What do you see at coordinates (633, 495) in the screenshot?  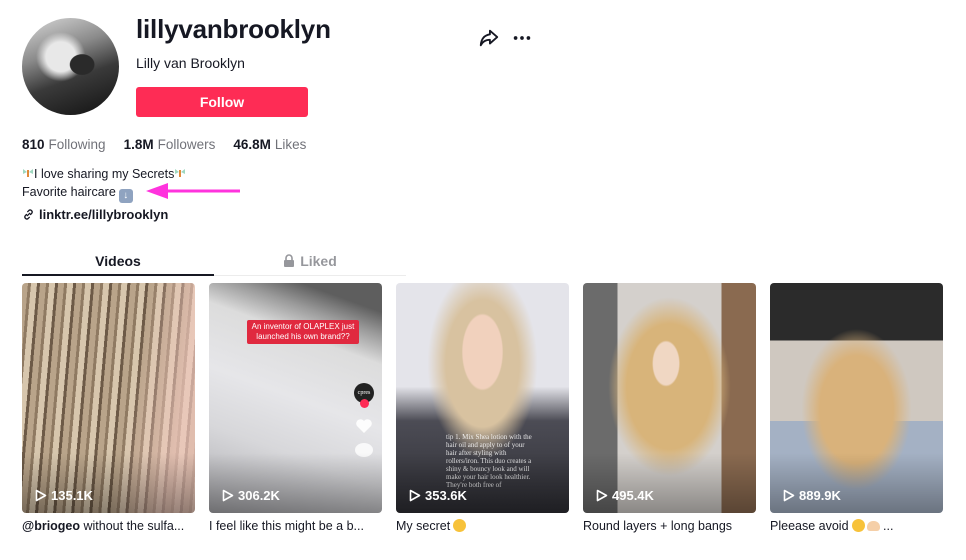 I see `view-count-text: 495.4K` at bounding box center [633, 495].